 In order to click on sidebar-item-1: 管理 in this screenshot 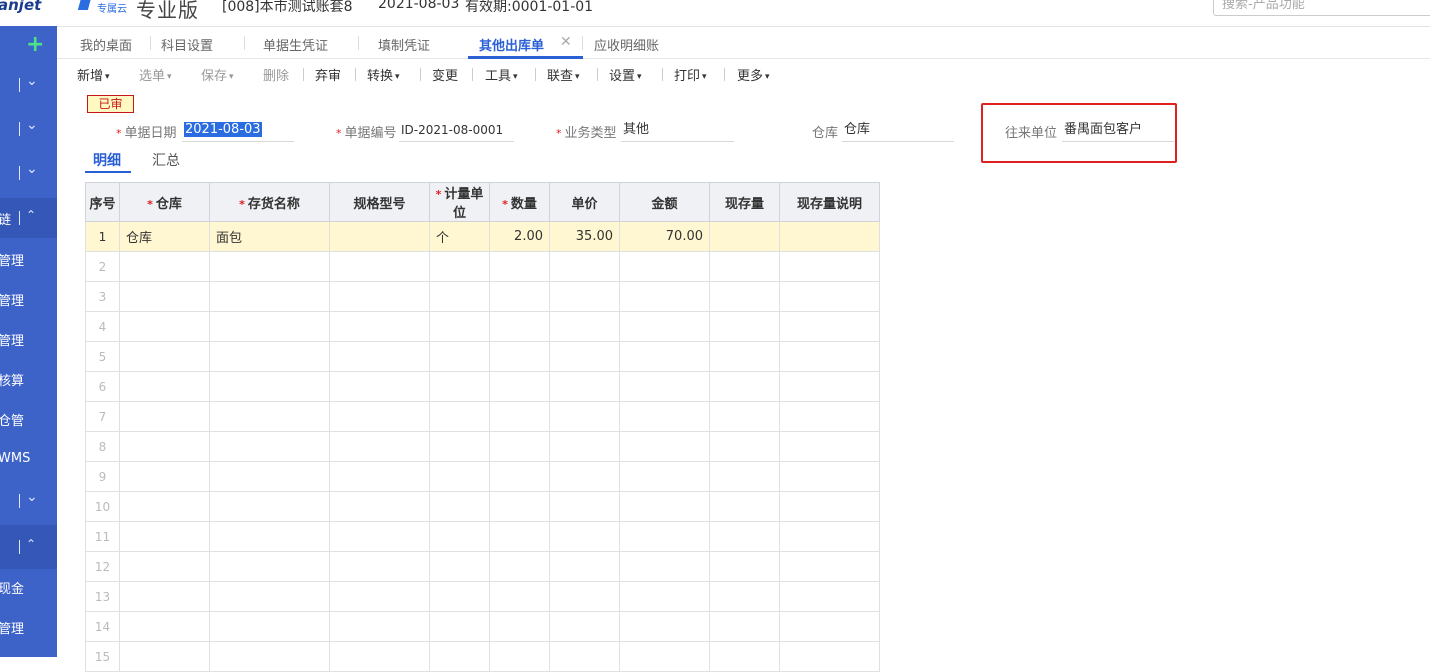, I will do `click(27, 259)`.